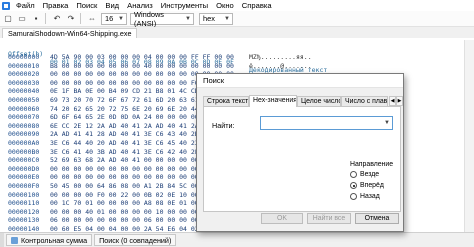 The image size is (474, 247). I want to click on row-offset: 000000E0, so click(24, 177).